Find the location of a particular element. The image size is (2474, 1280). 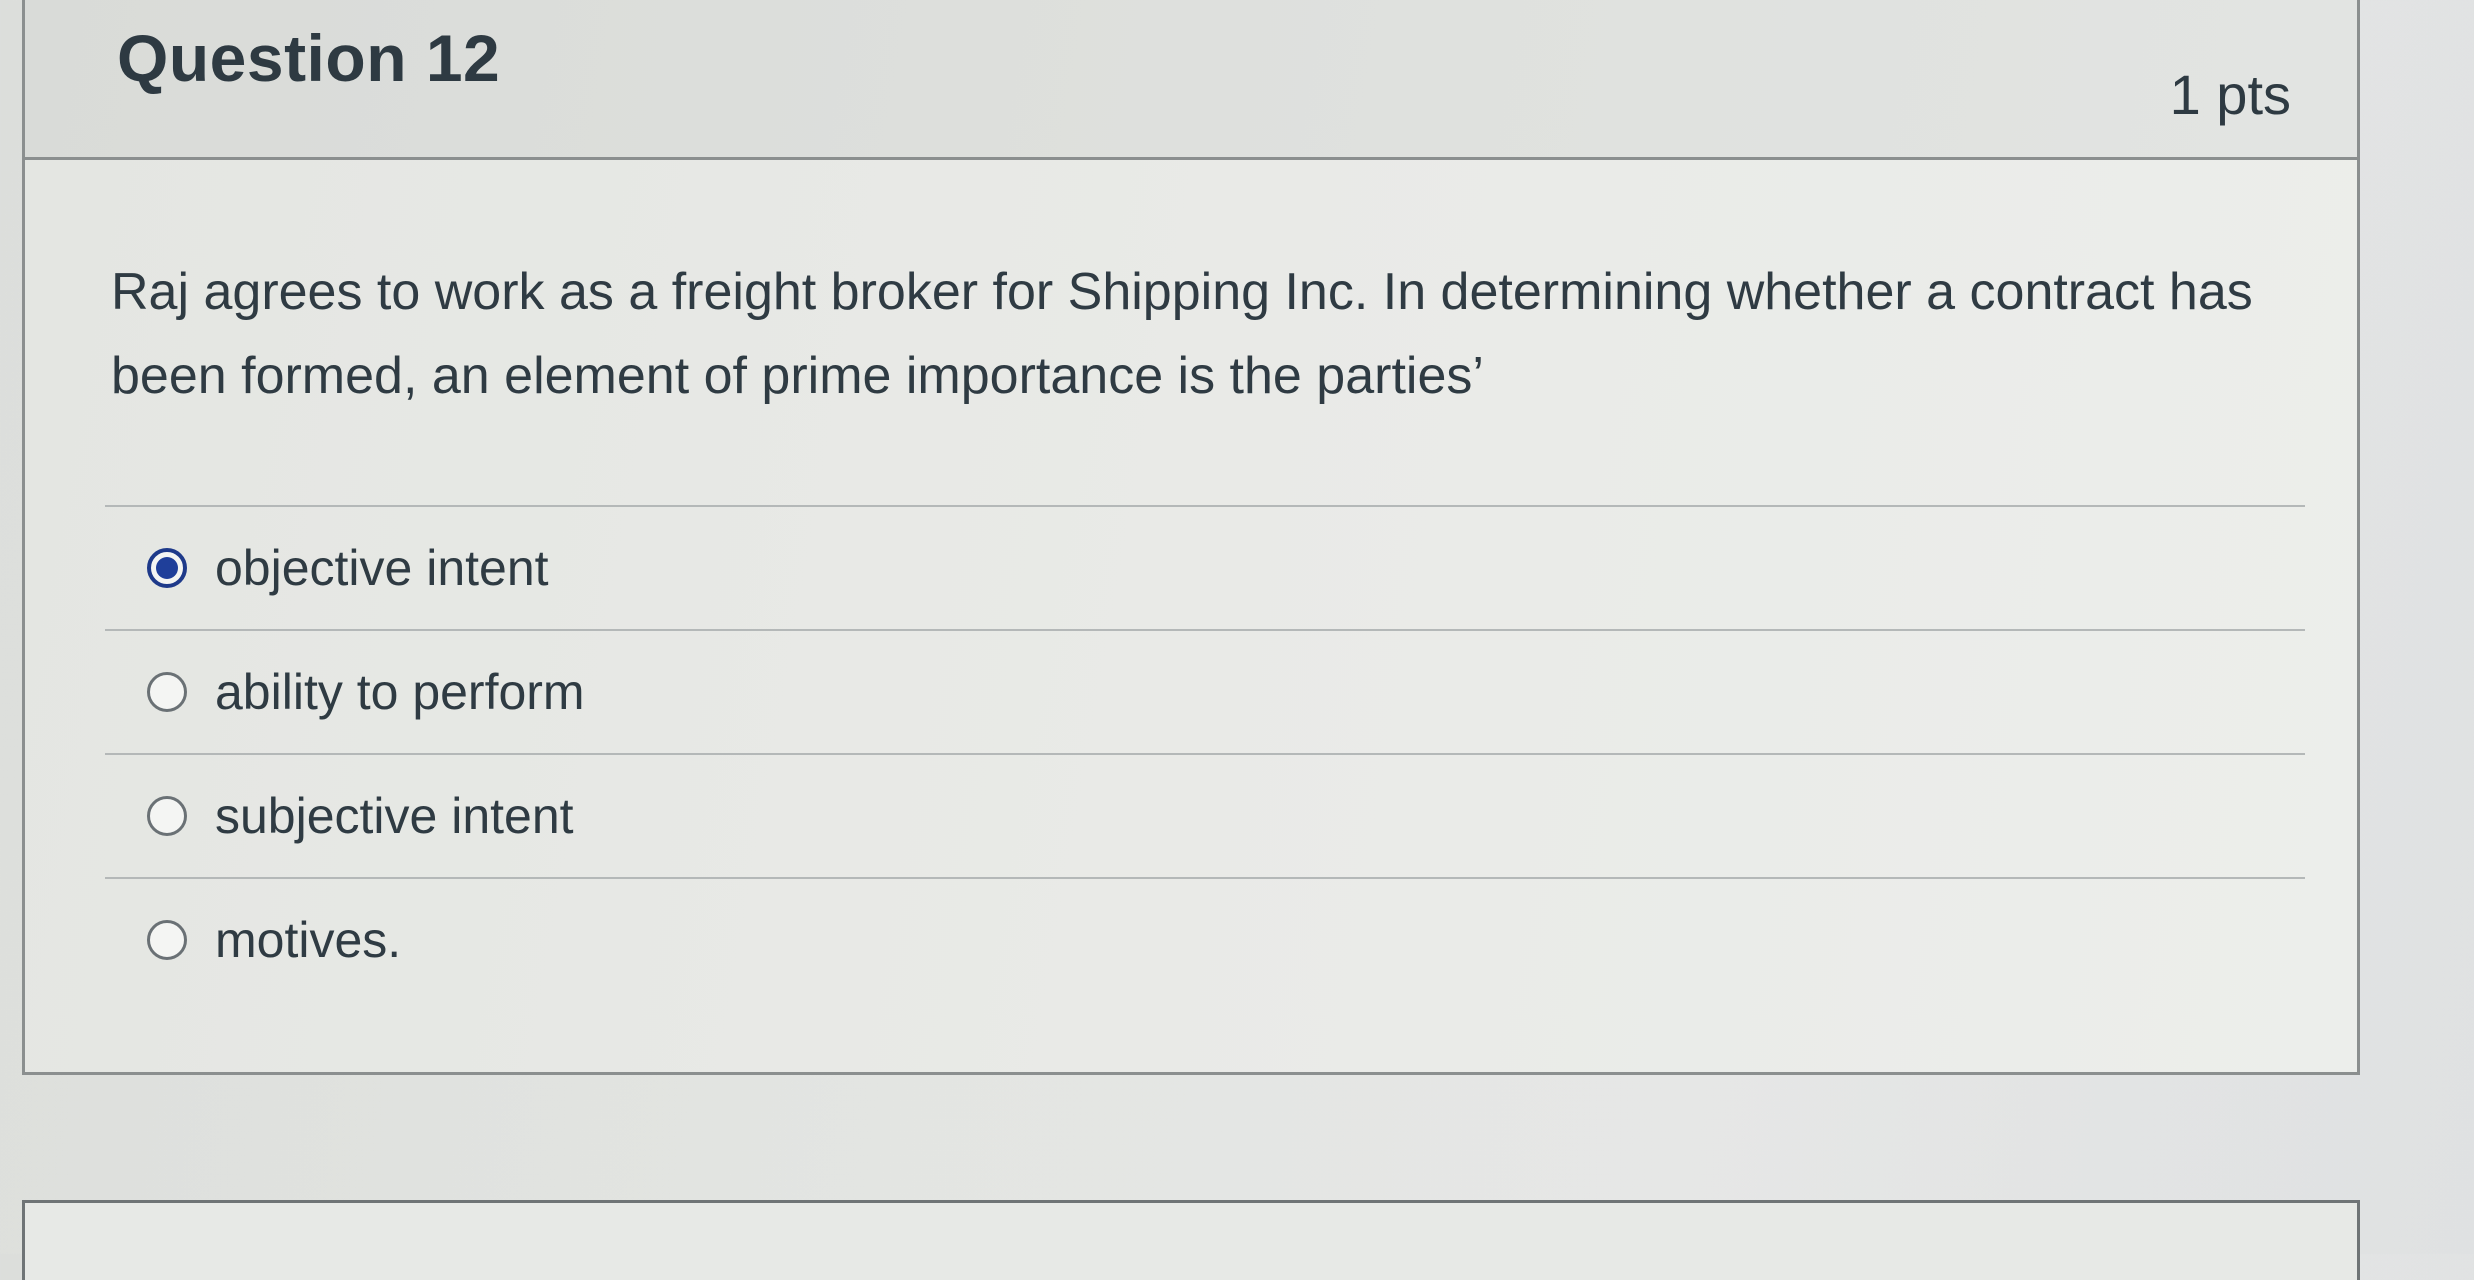

question-title: Question 12 is located at coordinates (309, 58).